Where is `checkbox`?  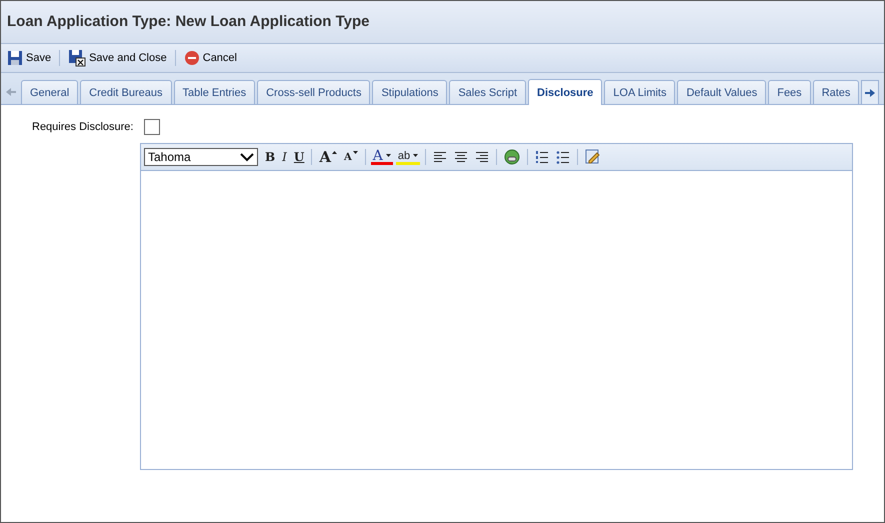
checkbox is located at coordinates (152, 127).